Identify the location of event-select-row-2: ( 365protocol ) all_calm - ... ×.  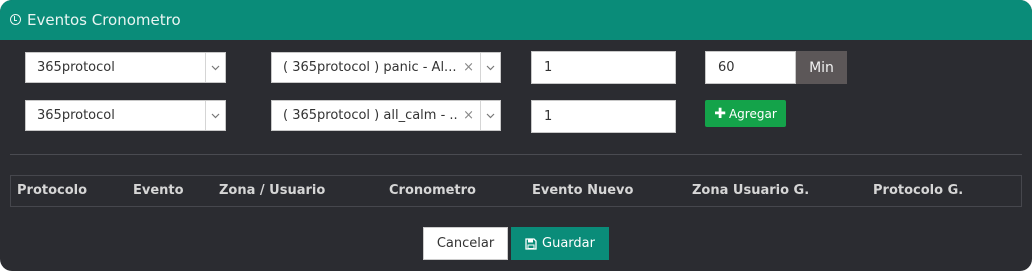
(386, 115).